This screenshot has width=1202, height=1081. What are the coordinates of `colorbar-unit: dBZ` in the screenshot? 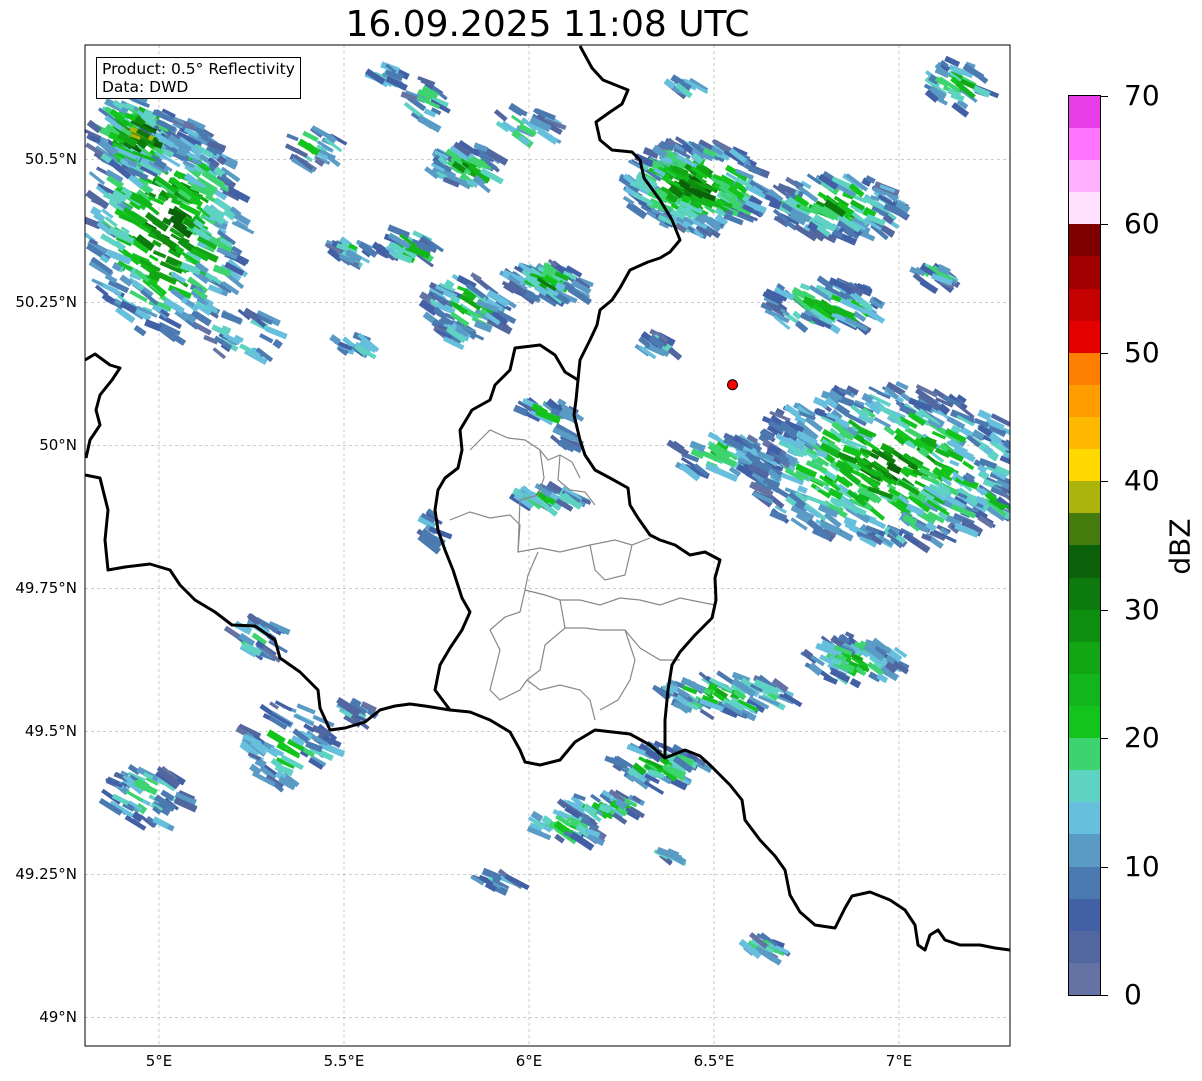 It's located at (1180, 546).